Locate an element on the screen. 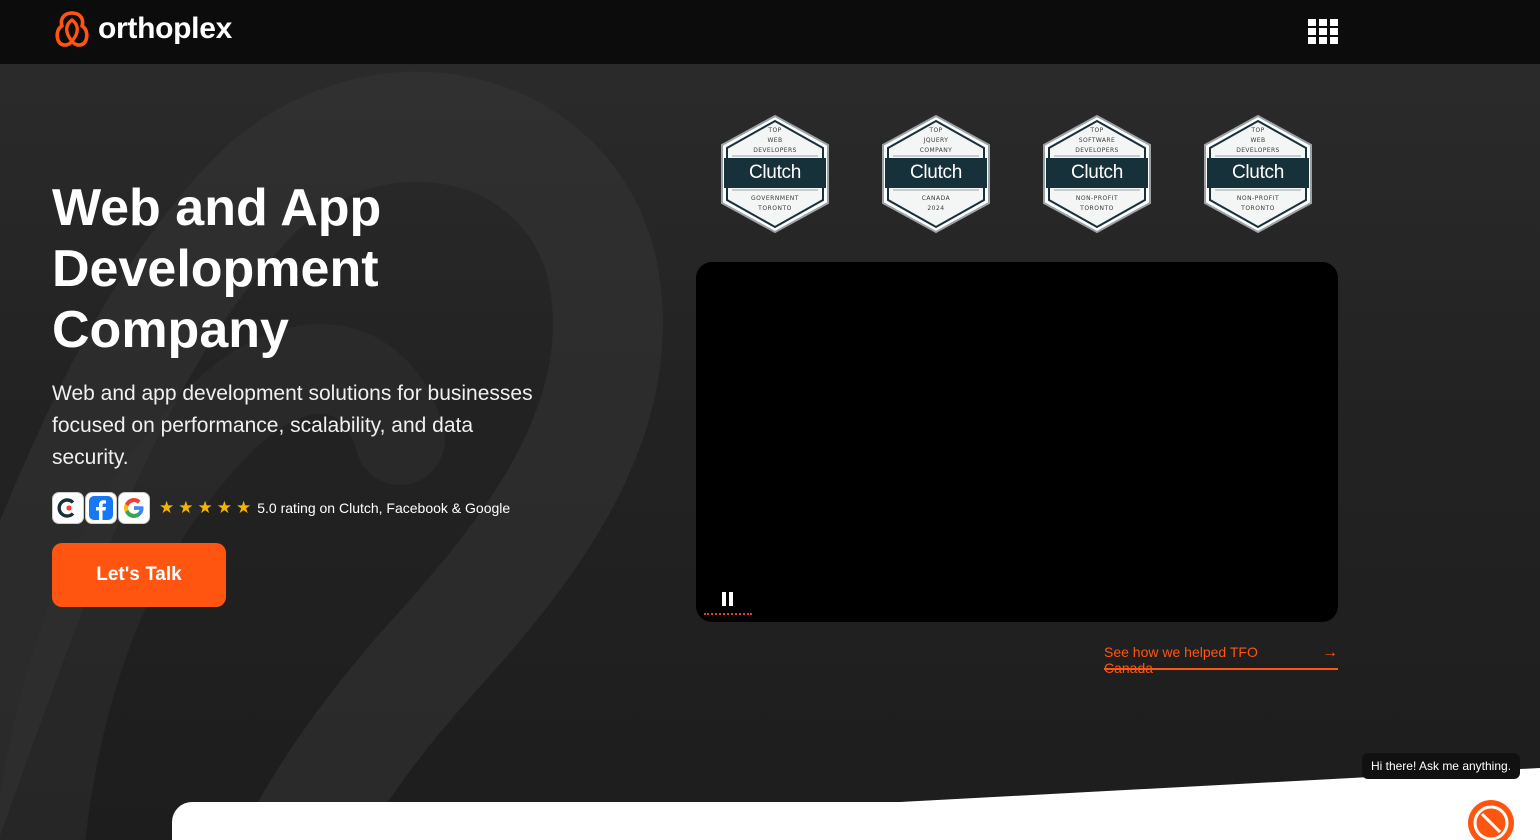  rating-platform-icons is located at coordinates (101, 508).